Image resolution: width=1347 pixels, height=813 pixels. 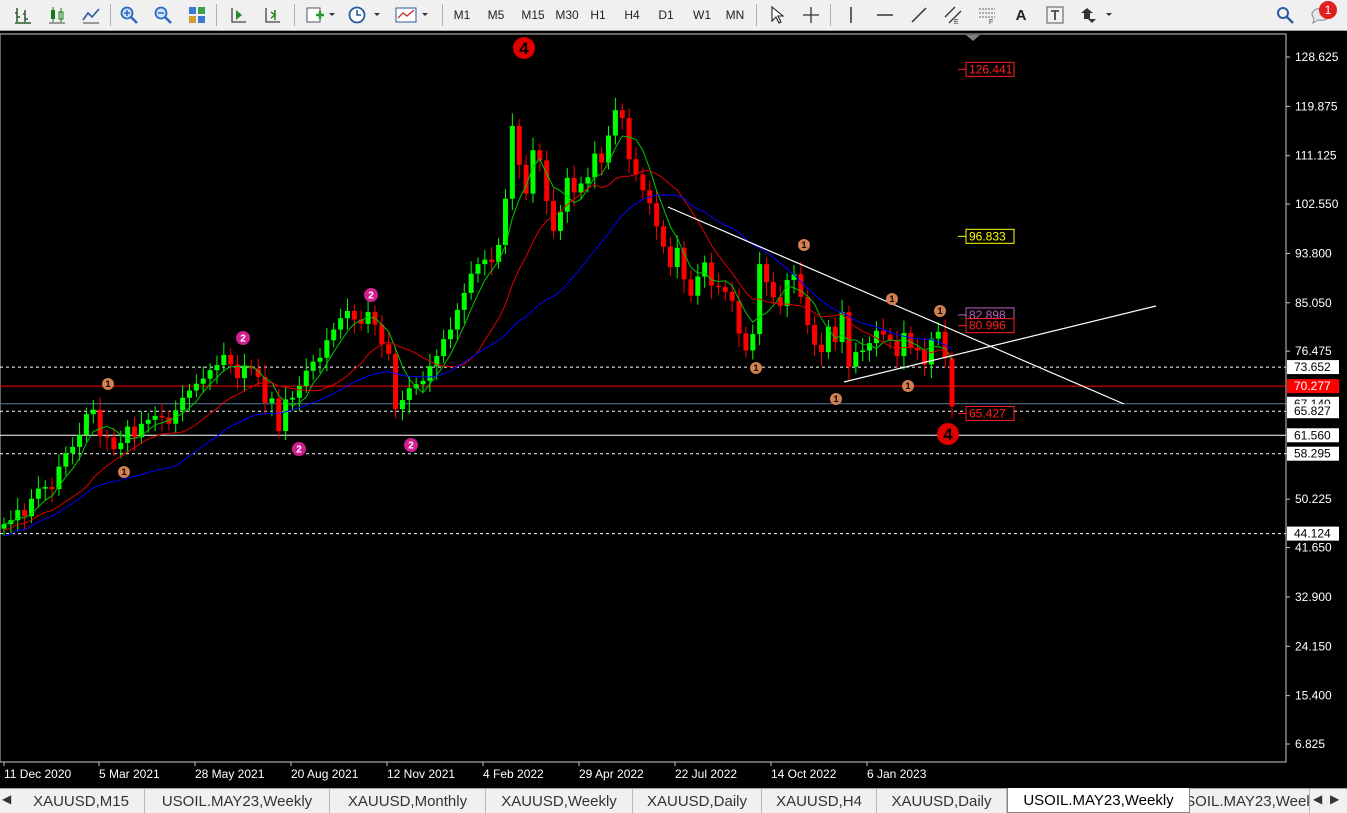 What do you see at coordinates (1334, 799) in the screenshot?
I see `tab-scroll-right-icon: ▶` at bounding box center [1334, 799].